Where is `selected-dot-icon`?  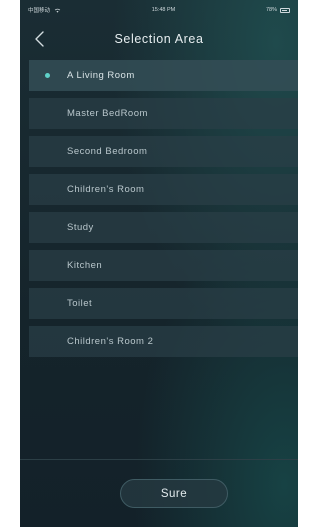 selected-dot-icon is located at coordinates (47, 75).